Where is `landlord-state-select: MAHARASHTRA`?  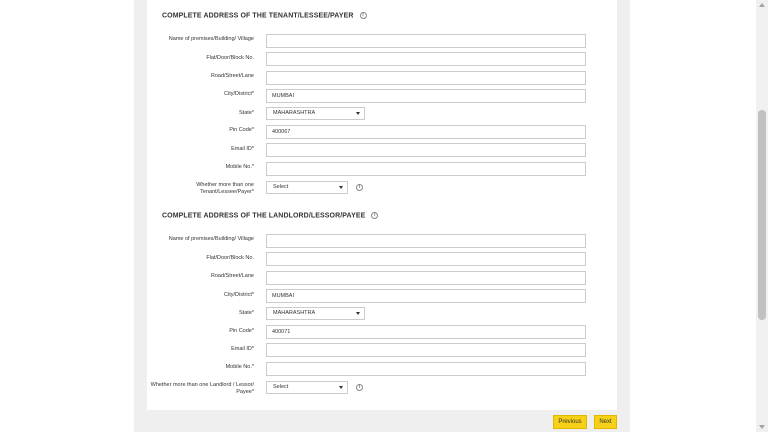
landlord-state-select: MAHARASHTRA is located at coordinates (315, 313).